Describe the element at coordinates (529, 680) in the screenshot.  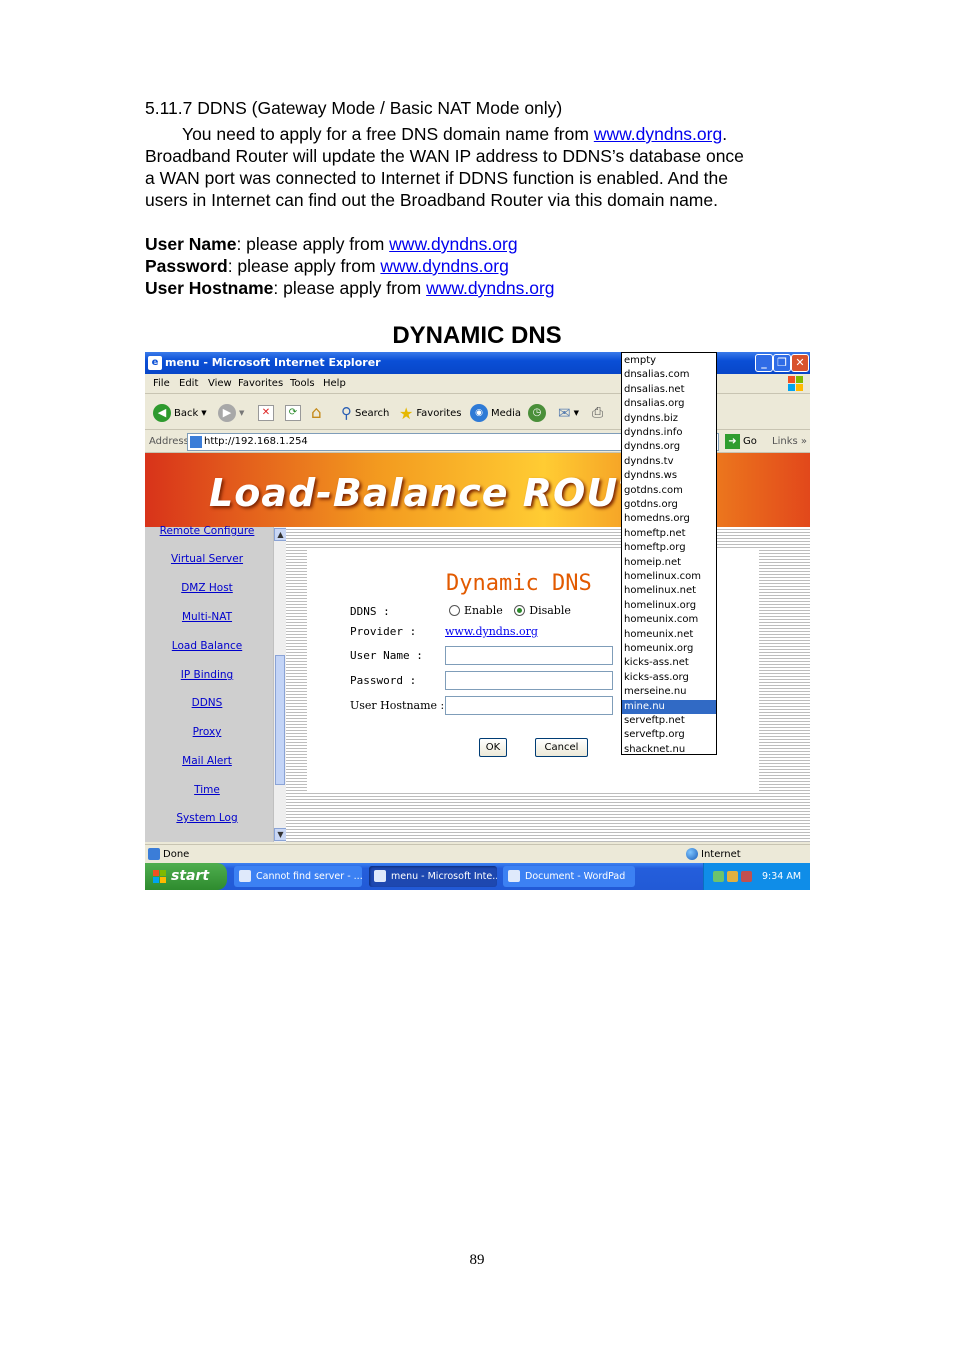
I see `password-input` at that location.